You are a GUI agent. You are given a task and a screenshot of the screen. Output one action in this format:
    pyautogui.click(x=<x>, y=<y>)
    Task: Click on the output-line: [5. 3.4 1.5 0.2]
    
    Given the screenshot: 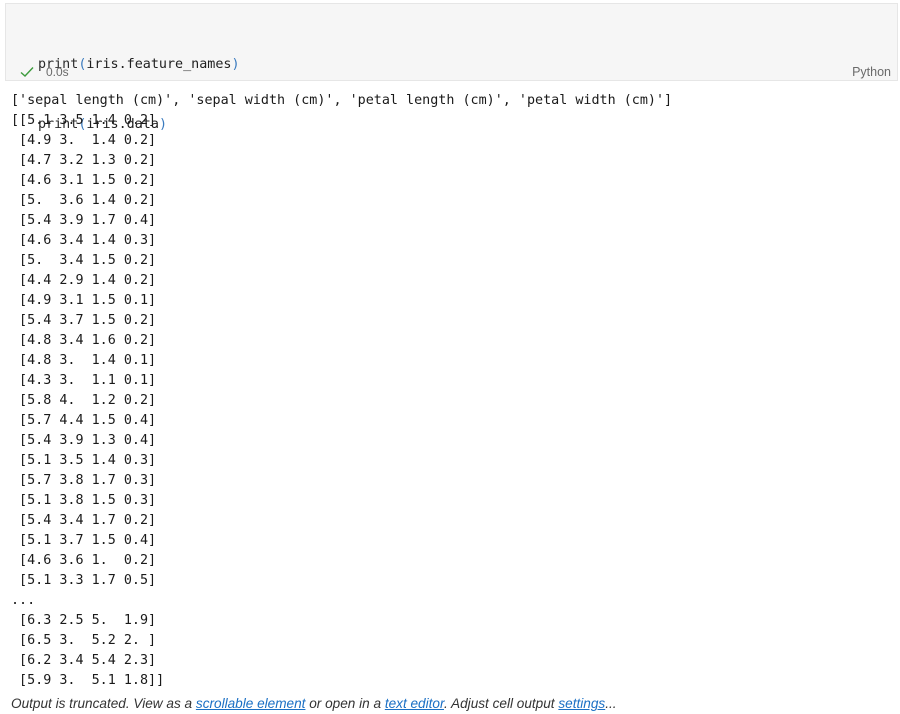 What is the action you would take?
    pyautogui.click(x=84, y=260)
    